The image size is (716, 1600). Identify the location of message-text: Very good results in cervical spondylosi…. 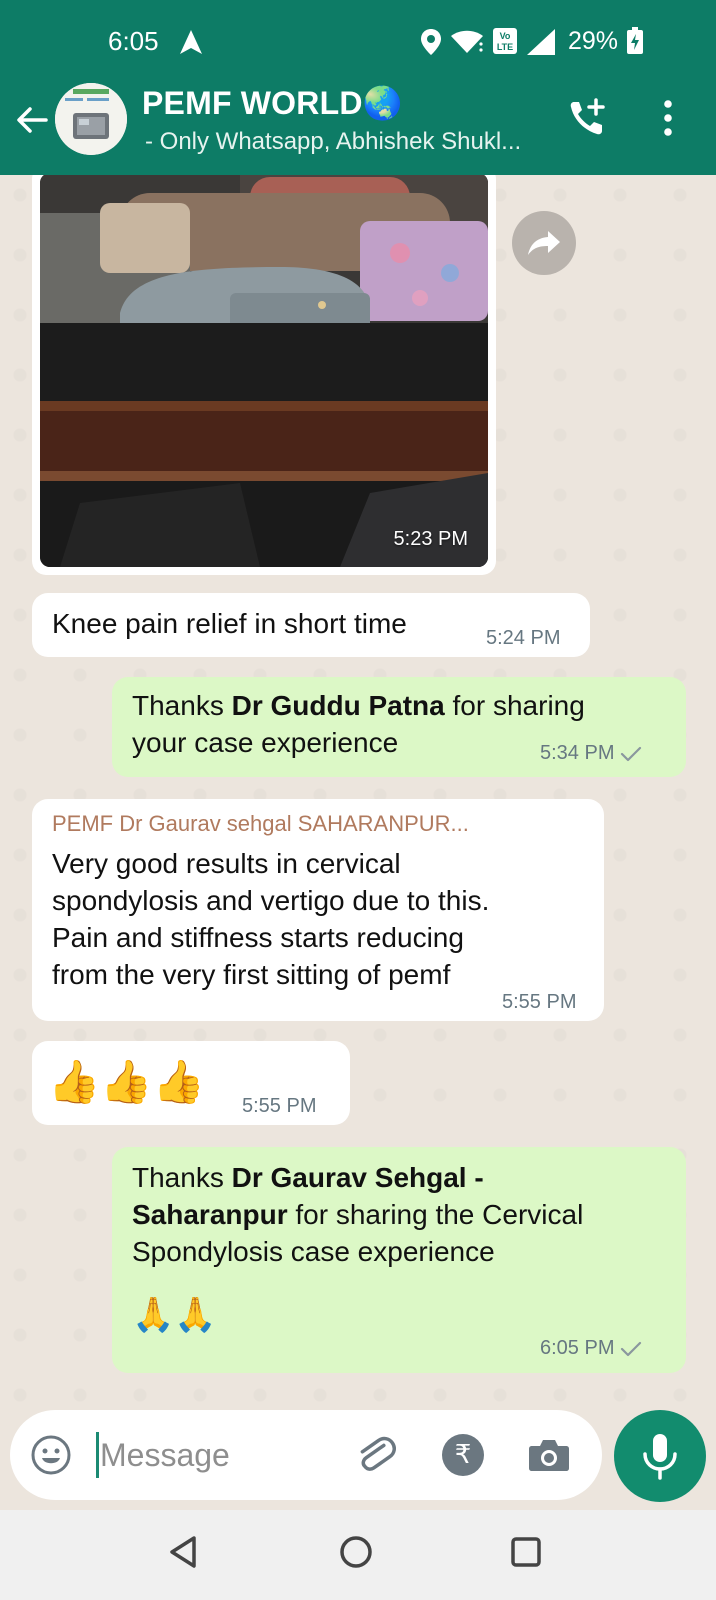
(322, 919).